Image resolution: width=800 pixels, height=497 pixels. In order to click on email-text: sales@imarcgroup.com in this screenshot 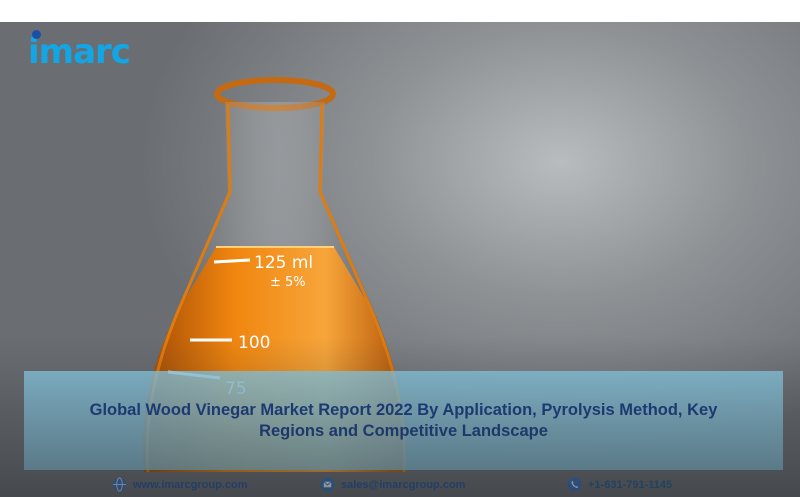, I will do `click(403, 485)`.